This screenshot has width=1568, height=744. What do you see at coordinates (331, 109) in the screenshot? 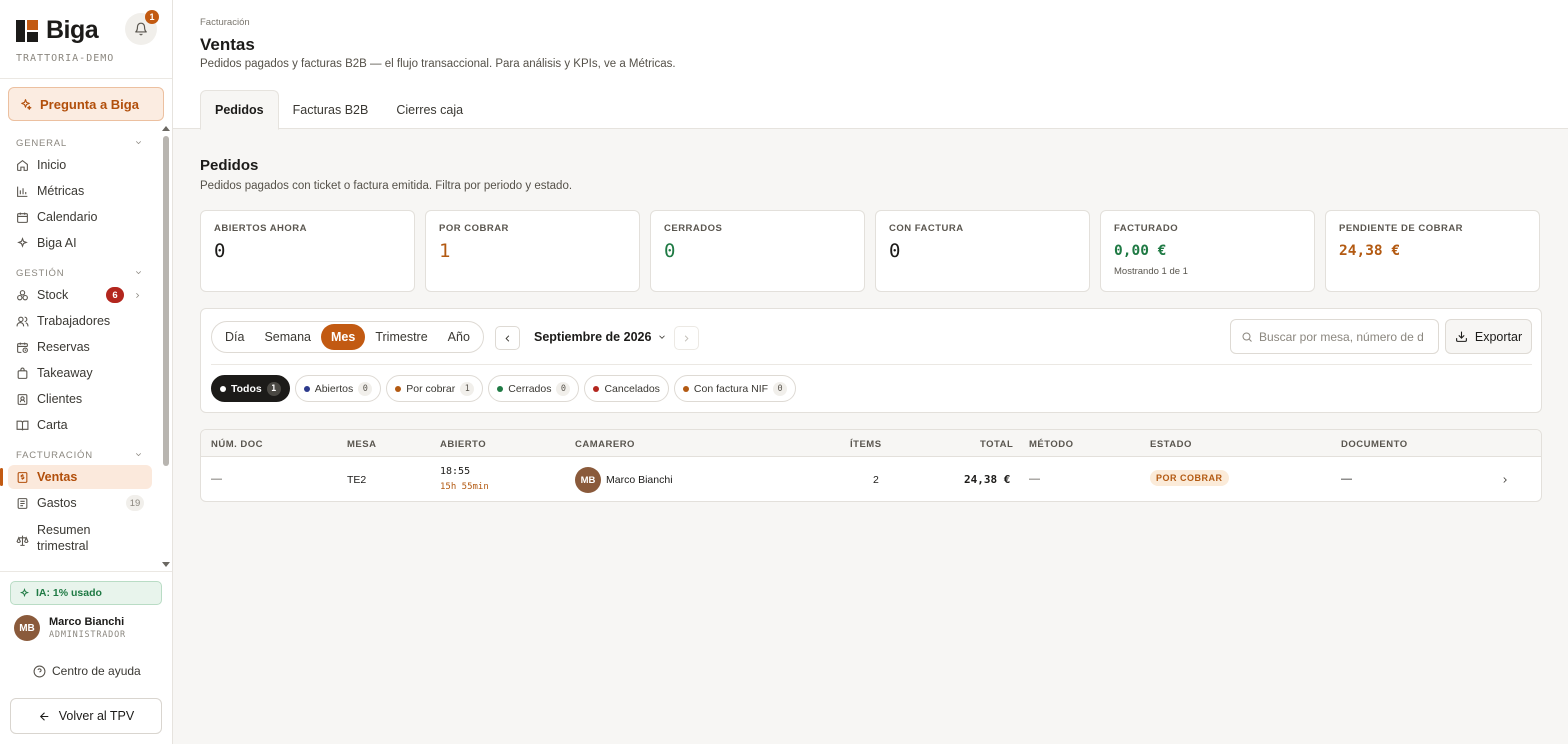
I see `tab-facturas-b2b: Facturas B2B` at bounding box center [331, 109].